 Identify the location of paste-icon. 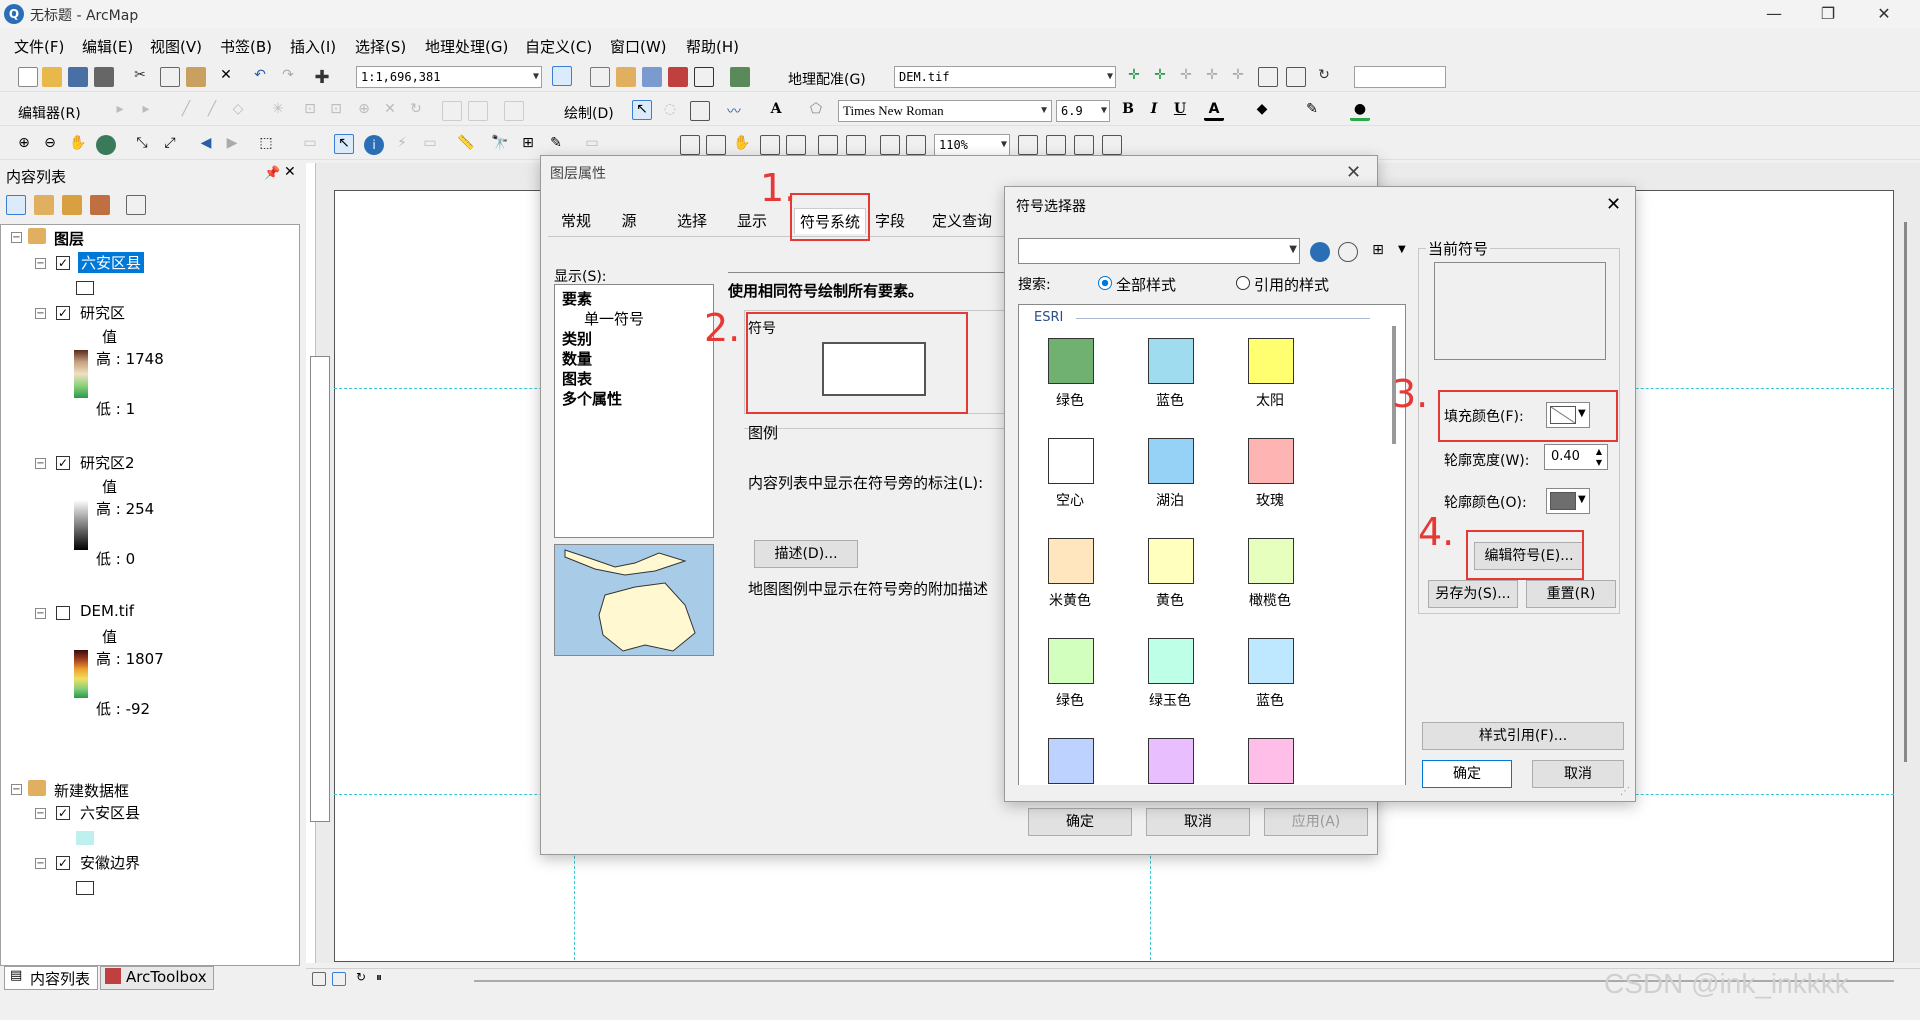
(196, 77).